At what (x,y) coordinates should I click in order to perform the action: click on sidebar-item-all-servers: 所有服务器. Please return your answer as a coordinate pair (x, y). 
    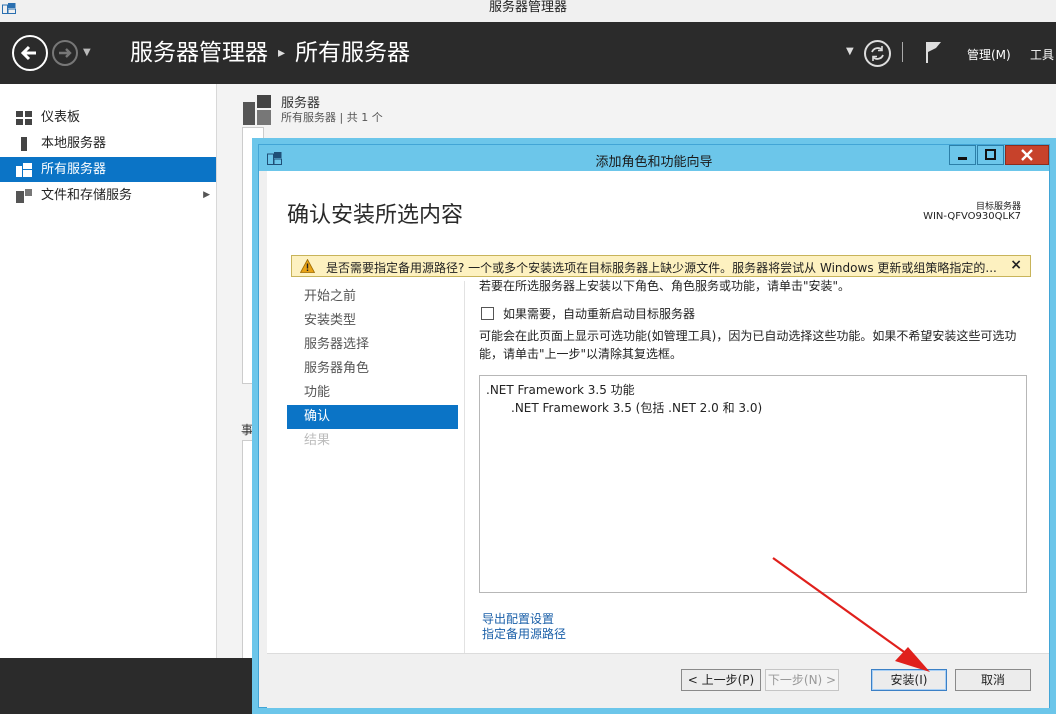
    Looking at the image, I should click on (108, 169).